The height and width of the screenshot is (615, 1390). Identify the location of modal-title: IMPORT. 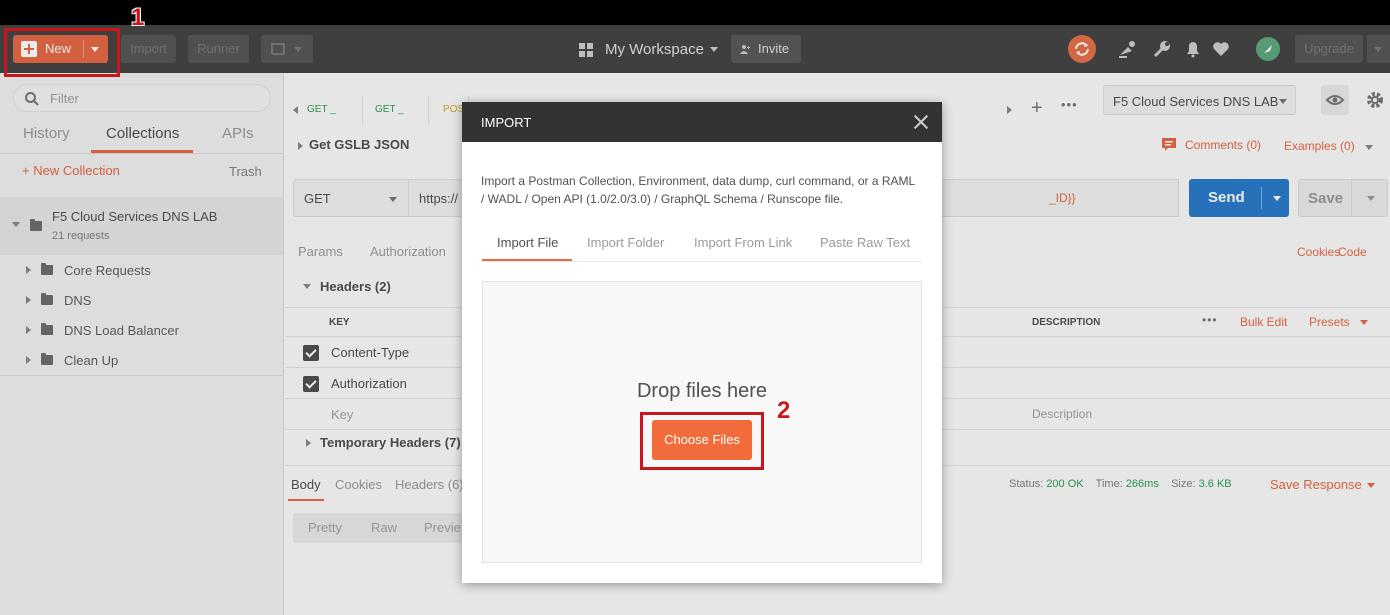
(506, 122).